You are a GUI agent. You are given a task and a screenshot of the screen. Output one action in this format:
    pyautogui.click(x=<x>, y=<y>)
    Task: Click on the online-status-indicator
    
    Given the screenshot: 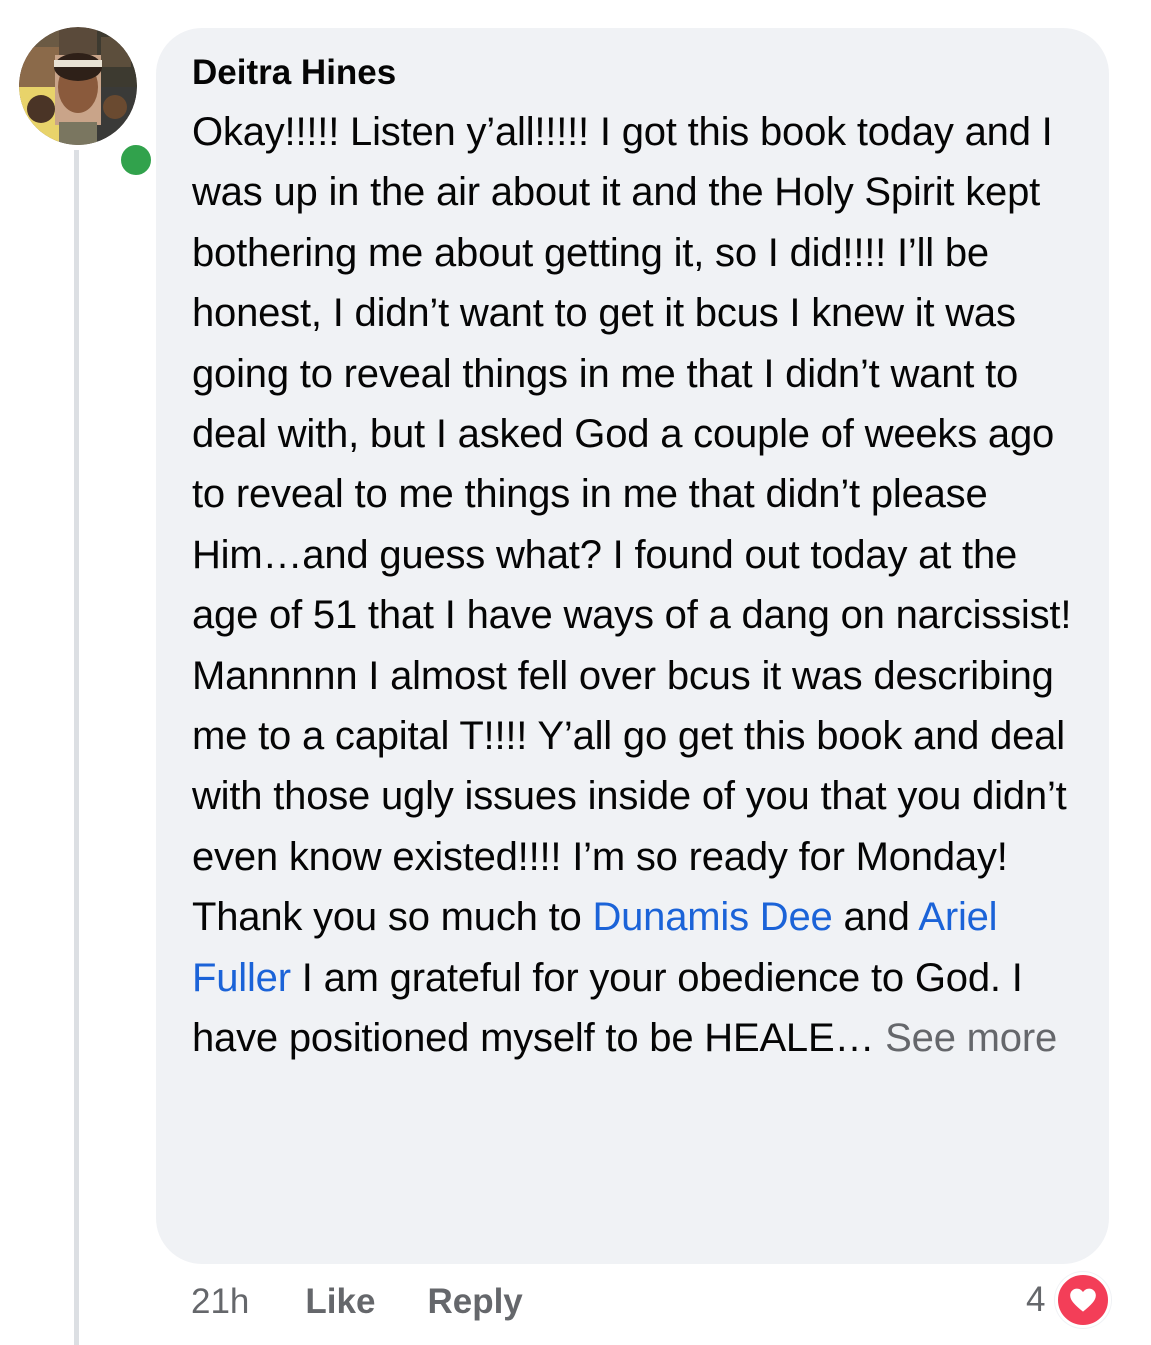 What is the action you would take?
    pyautogui.click(x=136, y=160)
    